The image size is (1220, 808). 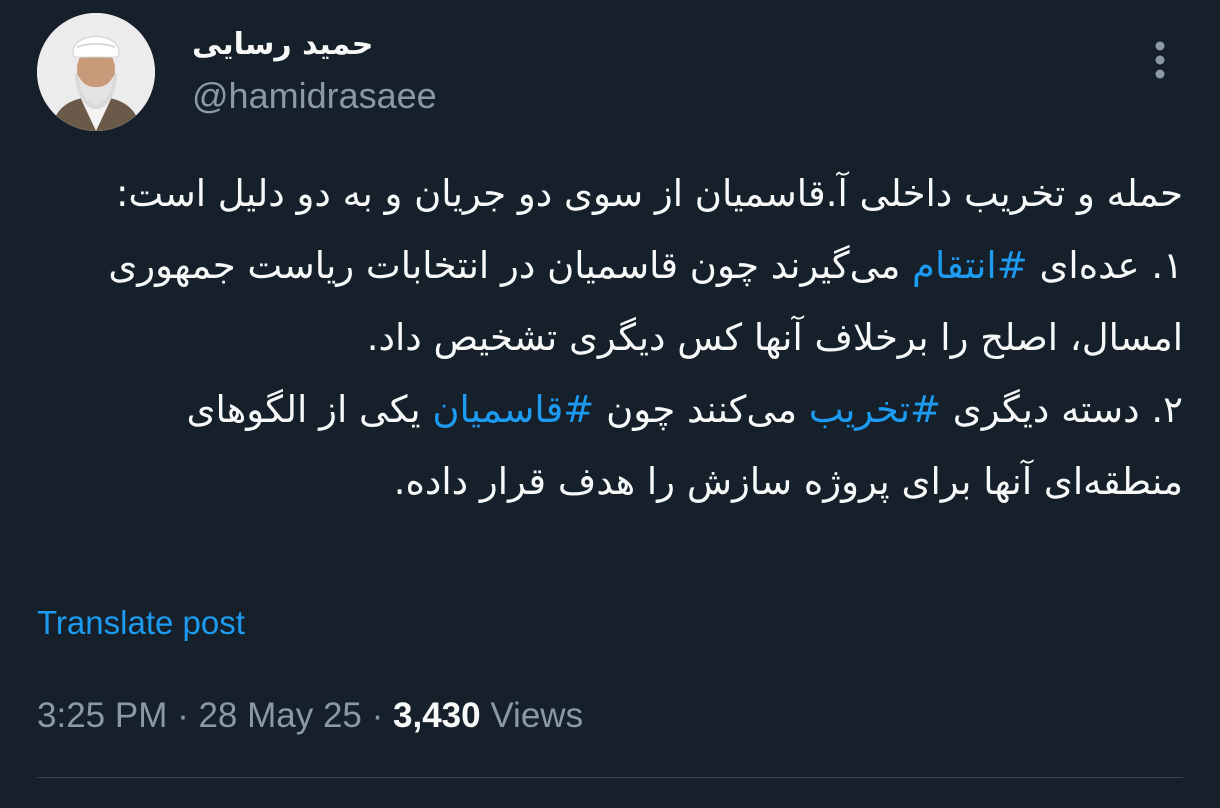 What do you see at coordinates (610, 777) in the screenshot?
I see `divider` at bounding box center [610, 777].